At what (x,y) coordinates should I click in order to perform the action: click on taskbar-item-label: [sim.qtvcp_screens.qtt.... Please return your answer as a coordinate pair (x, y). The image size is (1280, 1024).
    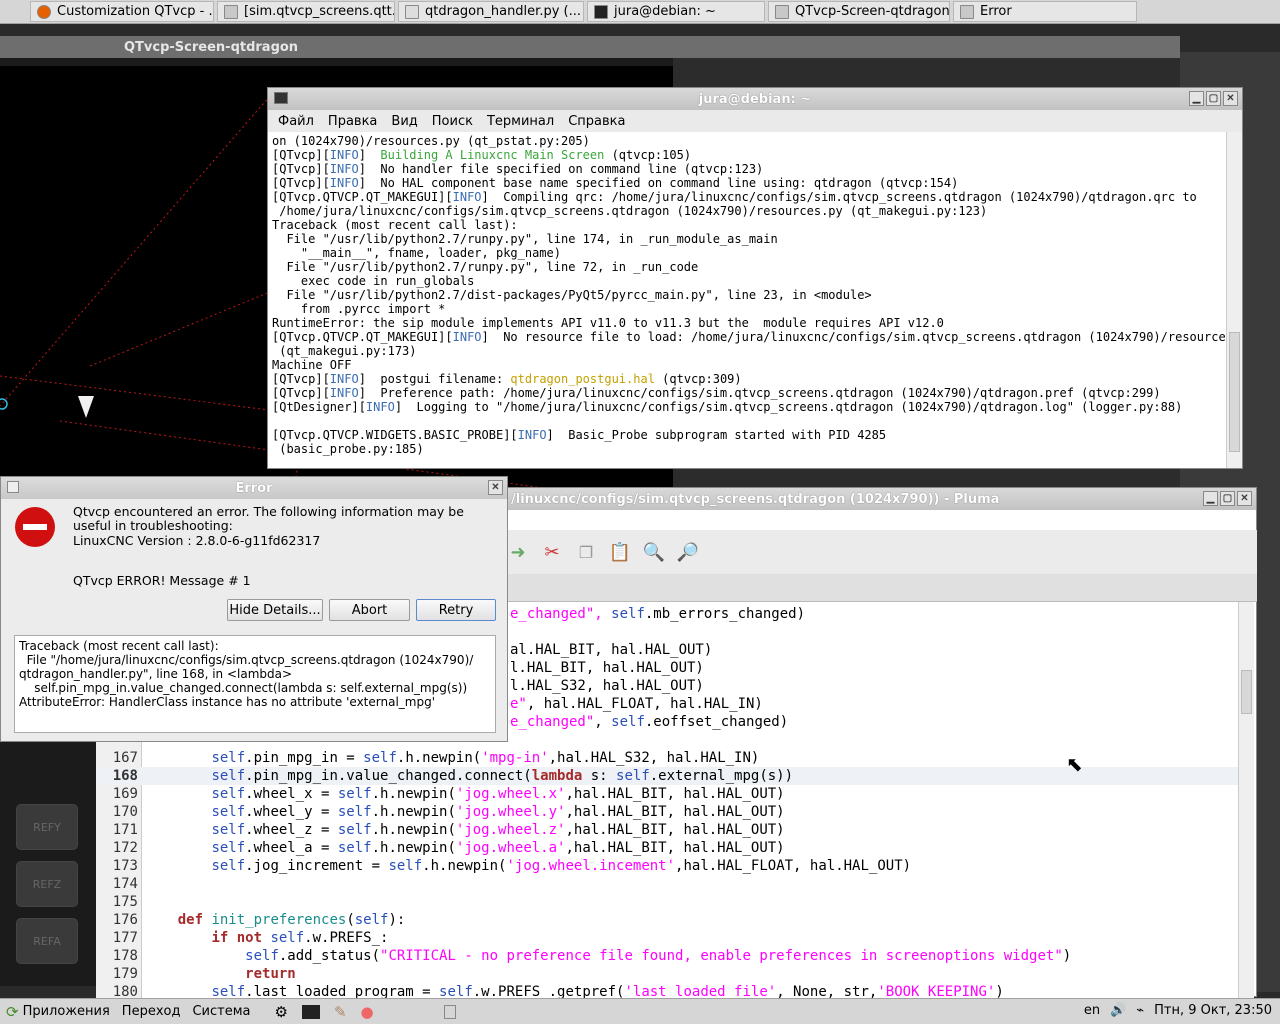
    Looking at the image, I should click on (319, 11).